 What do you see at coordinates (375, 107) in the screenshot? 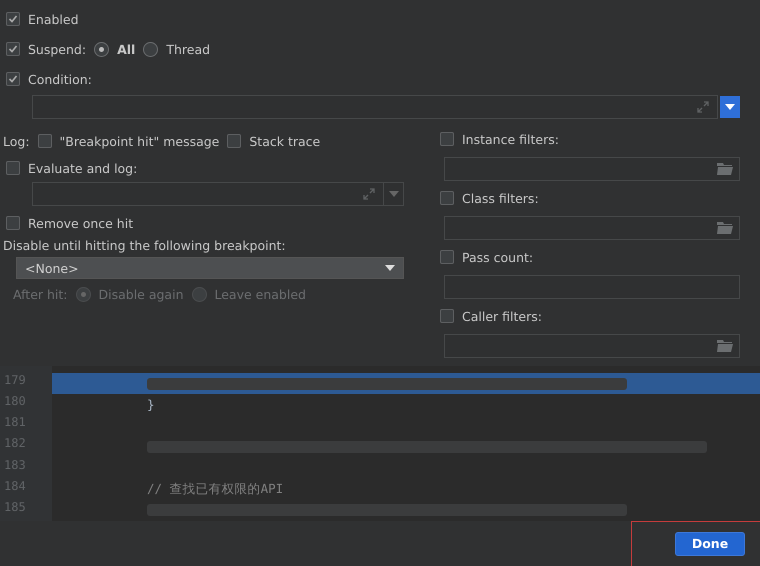
I see `condition-field` at bounding box center [375, 107].